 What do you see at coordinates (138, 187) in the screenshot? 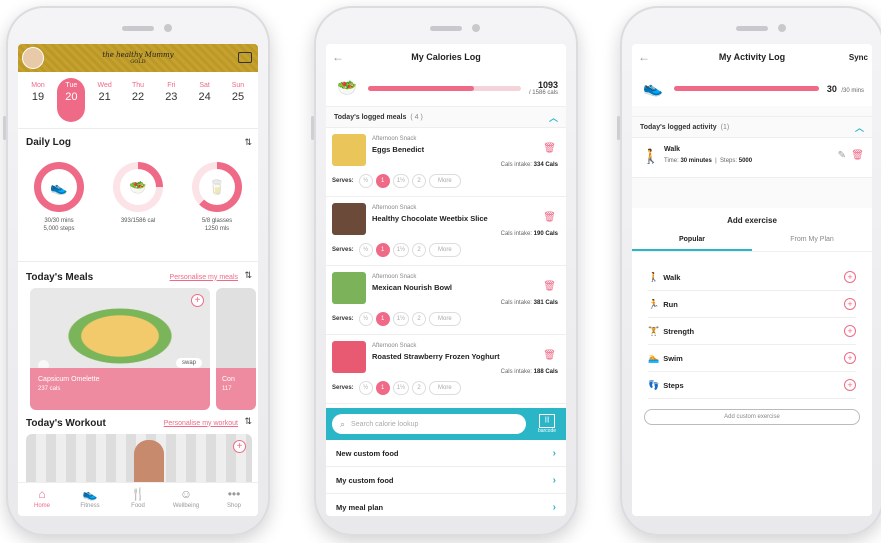
I see `progress-ring: 🥗` at bounding box center [138, 187].